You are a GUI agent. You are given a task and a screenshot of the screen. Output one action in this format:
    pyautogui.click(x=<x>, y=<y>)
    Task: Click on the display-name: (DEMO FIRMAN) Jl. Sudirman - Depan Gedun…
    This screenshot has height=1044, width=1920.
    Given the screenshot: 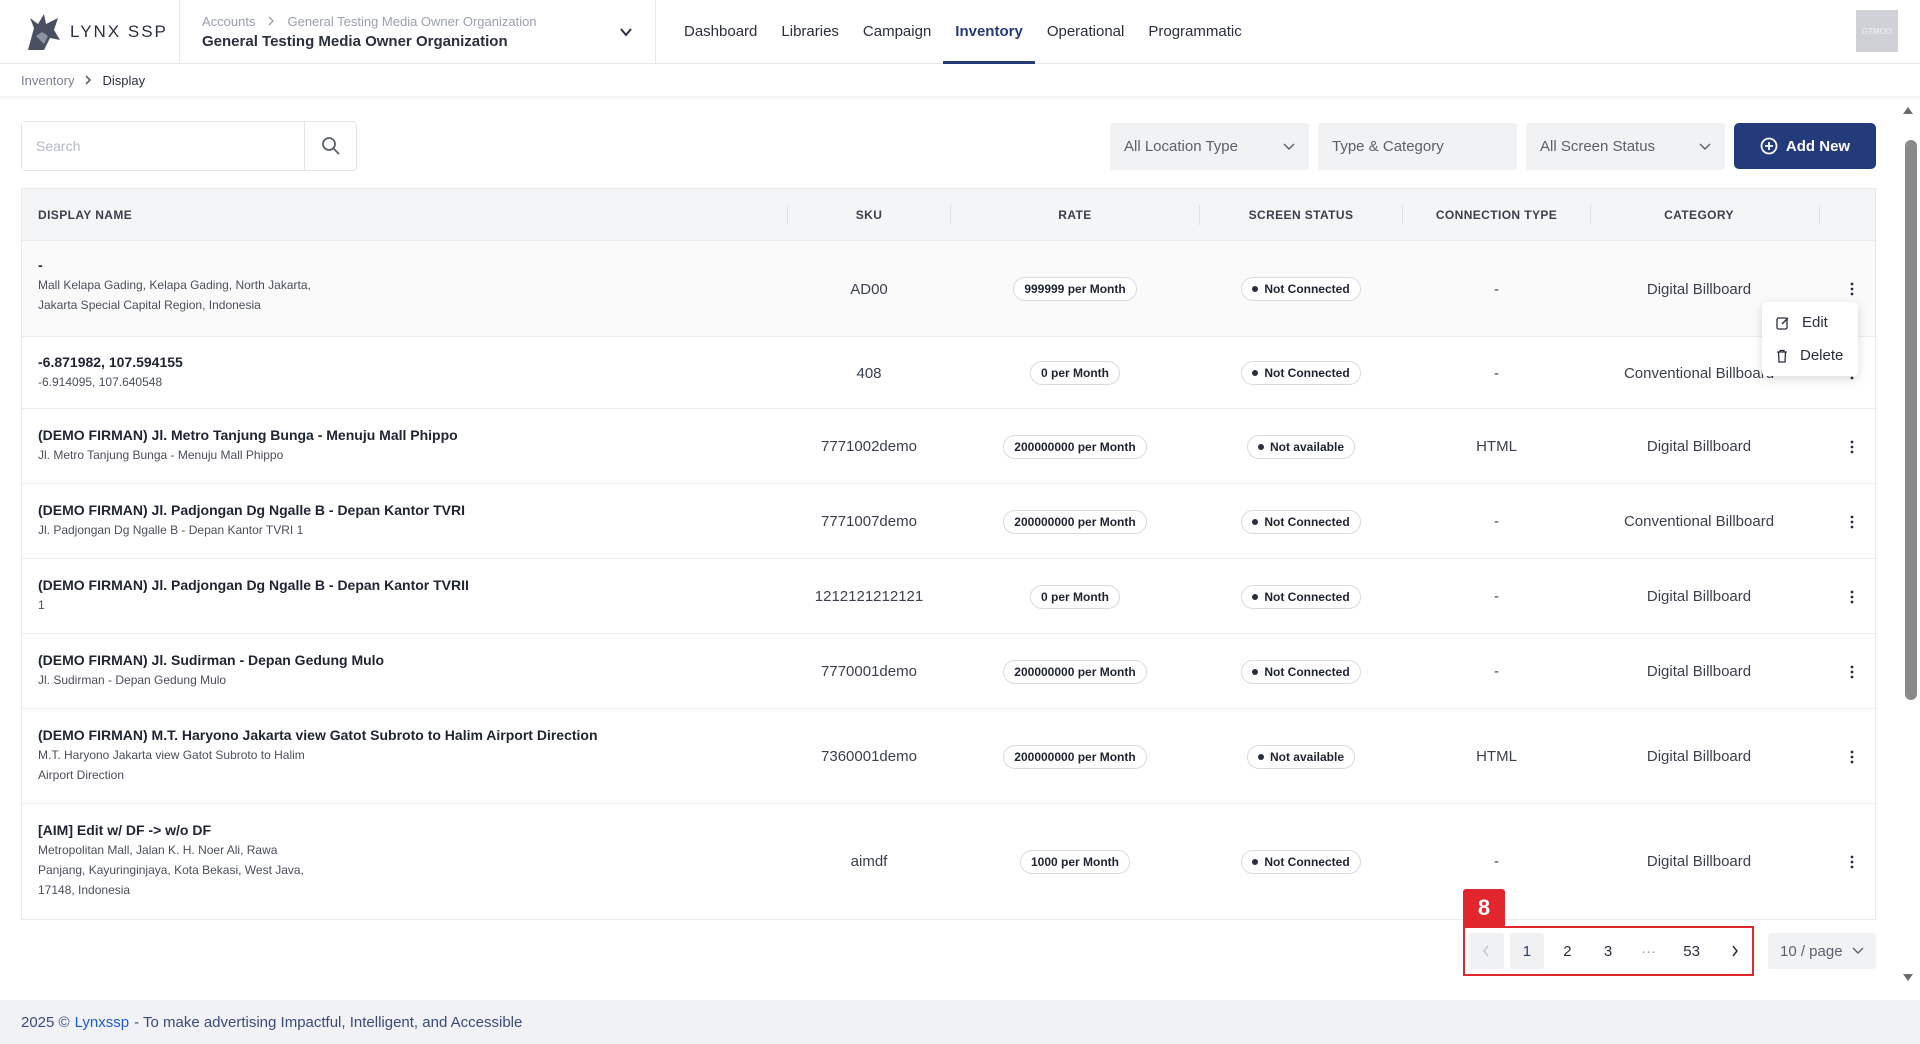 What is the action you would take?
    pyautogui.click(x=211, y=660)
    